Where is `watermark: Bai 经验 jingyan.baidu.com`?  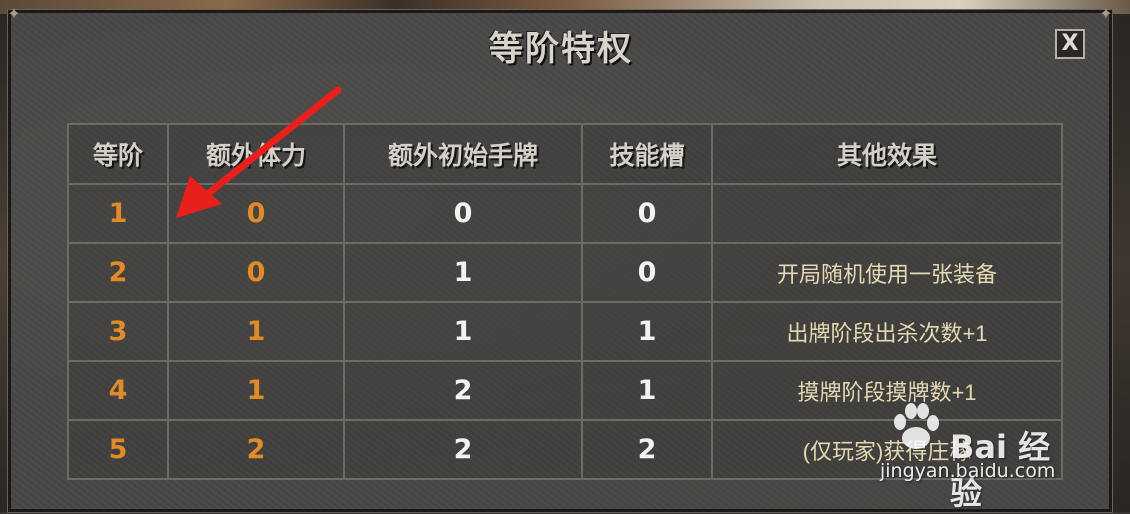
watermark: Bai 经验 jingyan.baidu.com is located at coordinates (980, 455).